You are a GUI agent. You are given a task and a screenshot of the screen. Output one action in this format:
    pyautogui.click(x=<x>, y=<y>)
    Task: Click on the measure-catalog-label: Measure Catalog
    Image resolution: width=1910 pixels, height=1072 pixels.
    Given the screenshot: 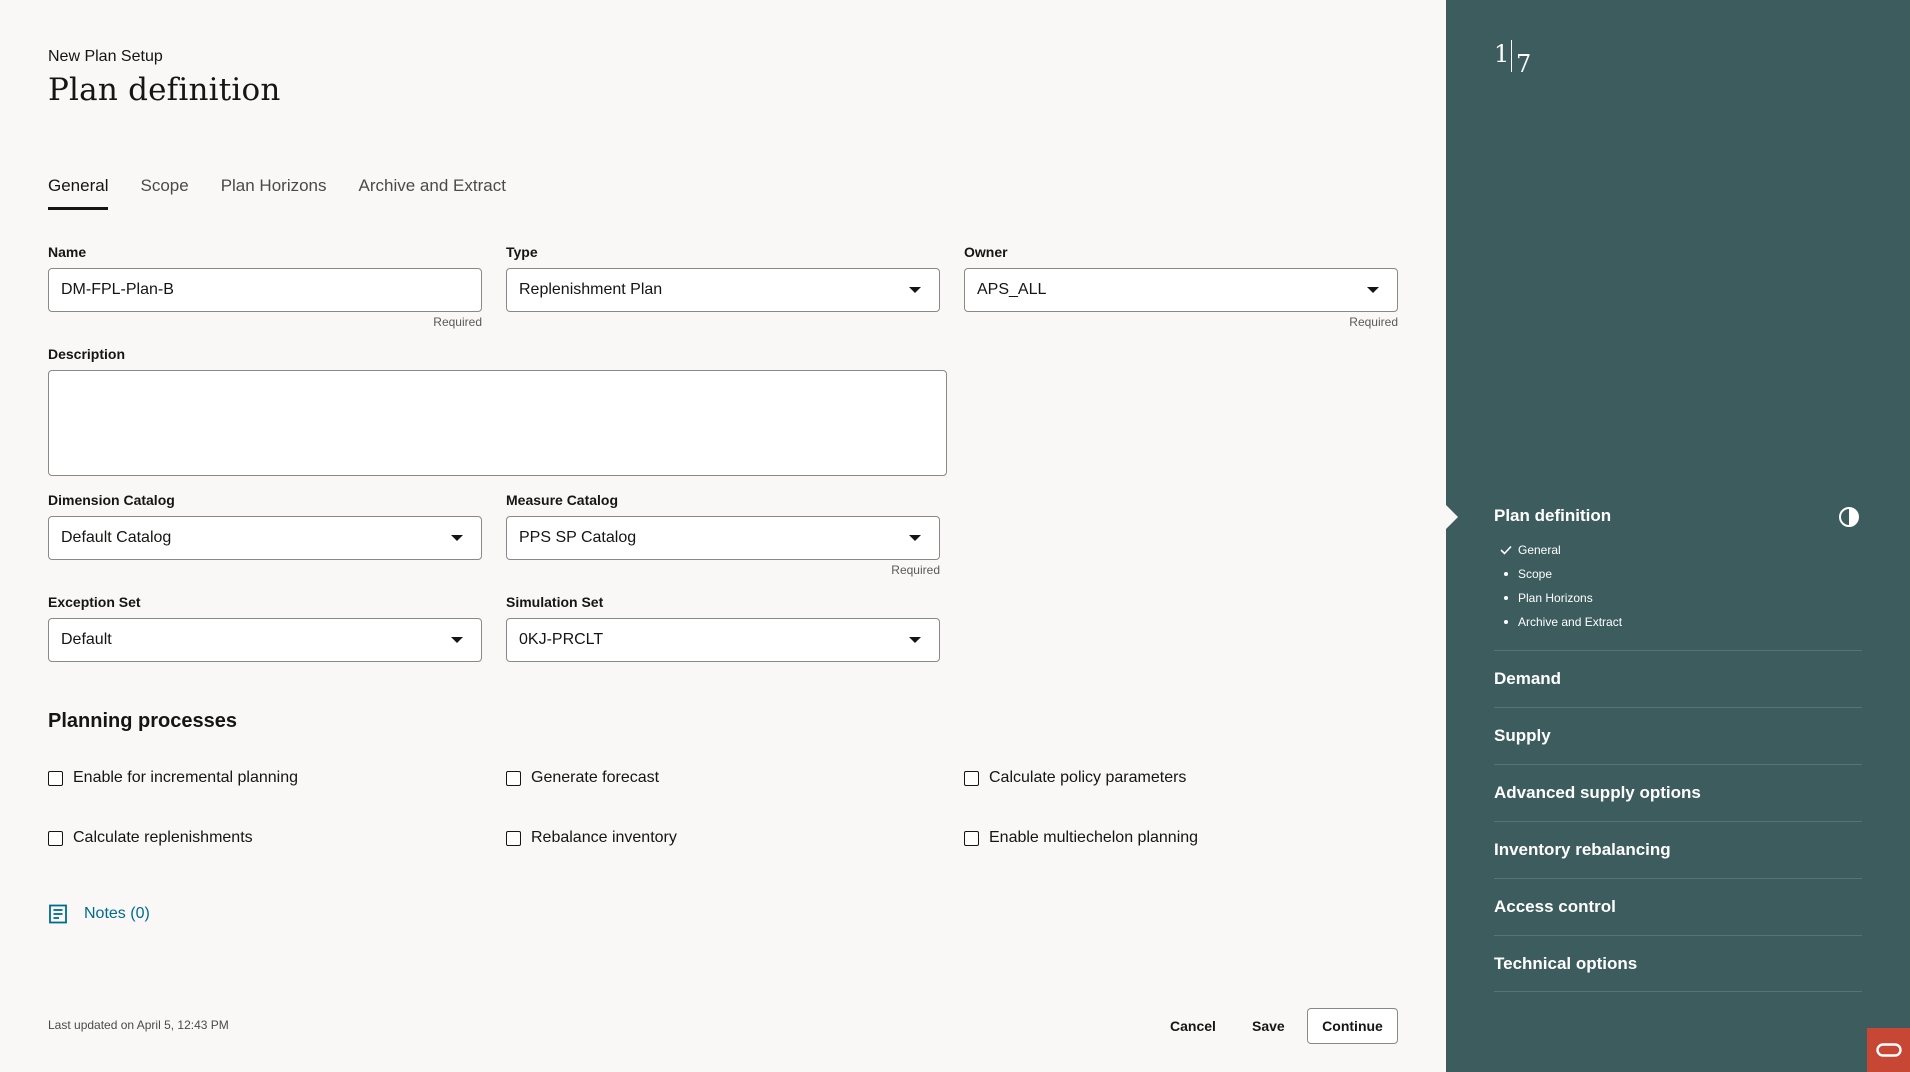 What is the action you would take?
    pyautogui.click(x=562, y=500)
    